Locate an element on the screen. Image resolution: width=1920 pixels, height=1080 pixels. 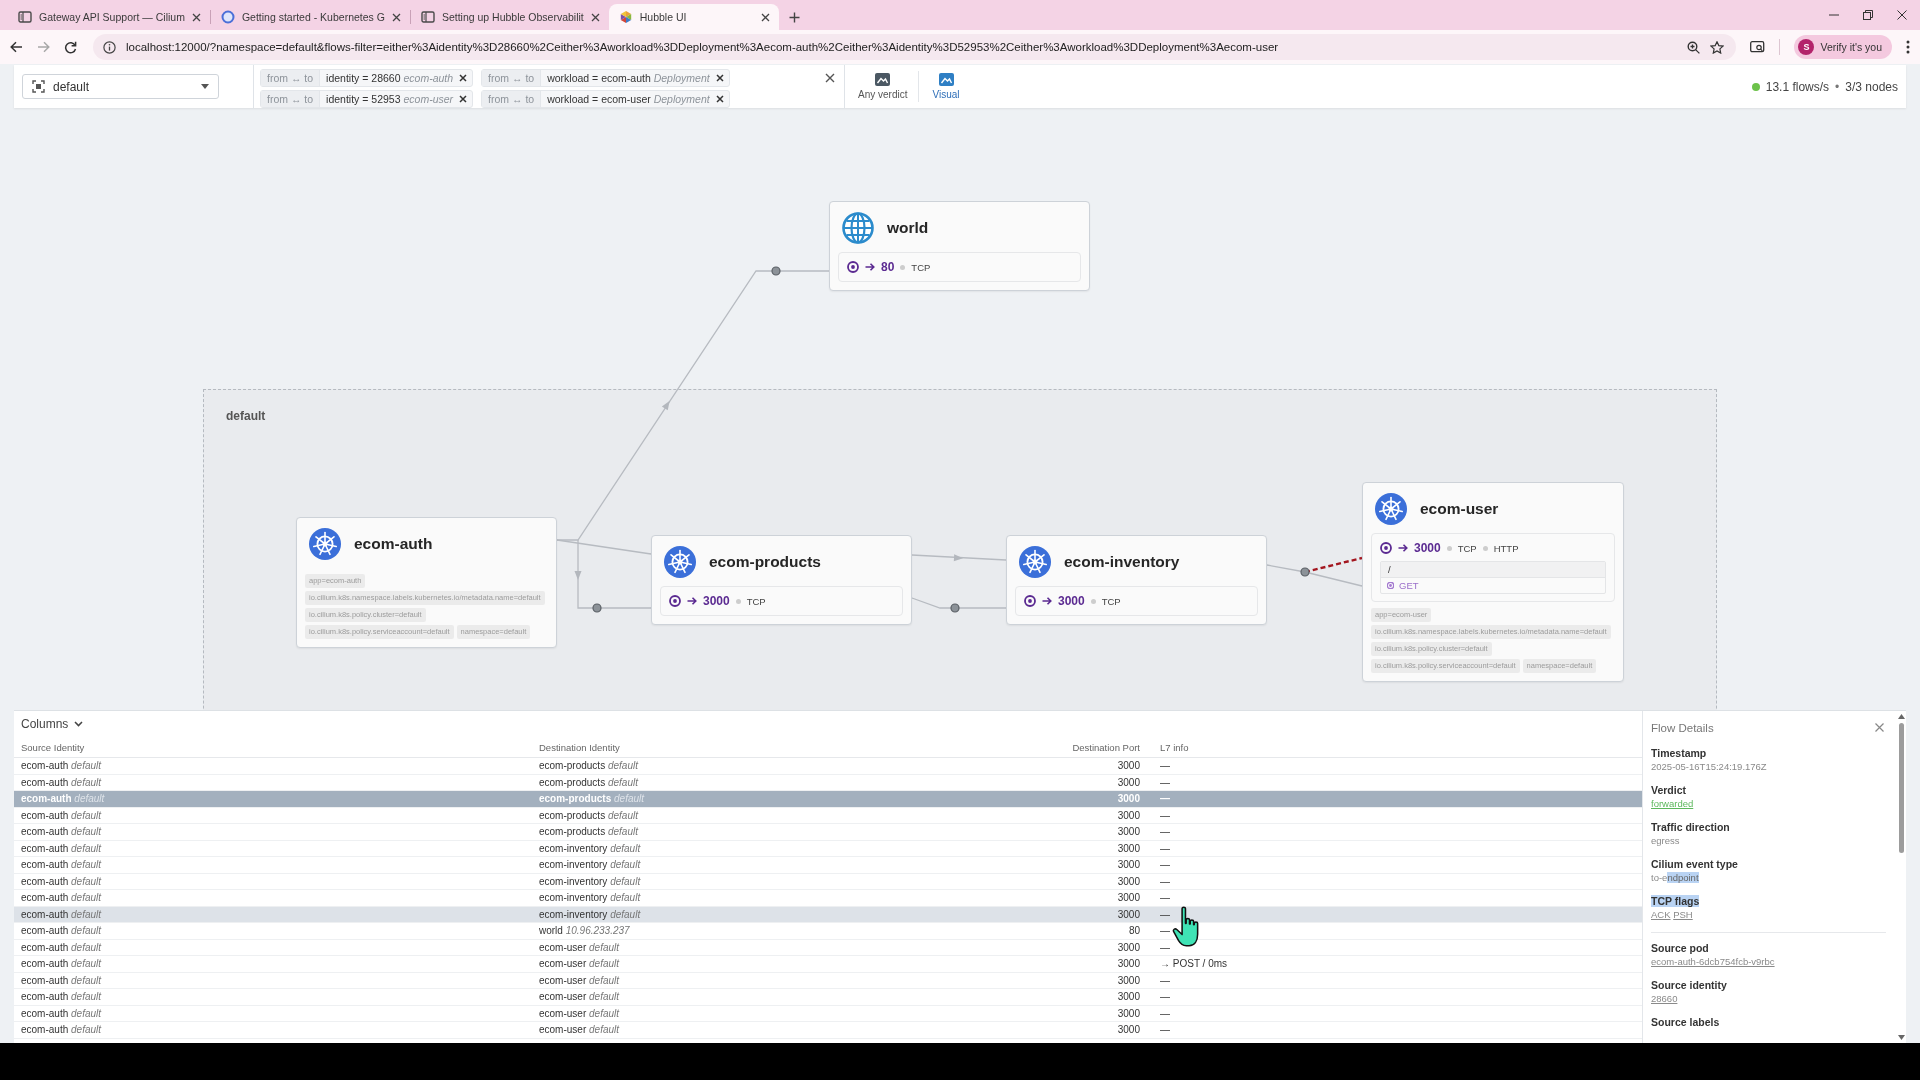
restore-icon is located at coordinates (1868, 15).